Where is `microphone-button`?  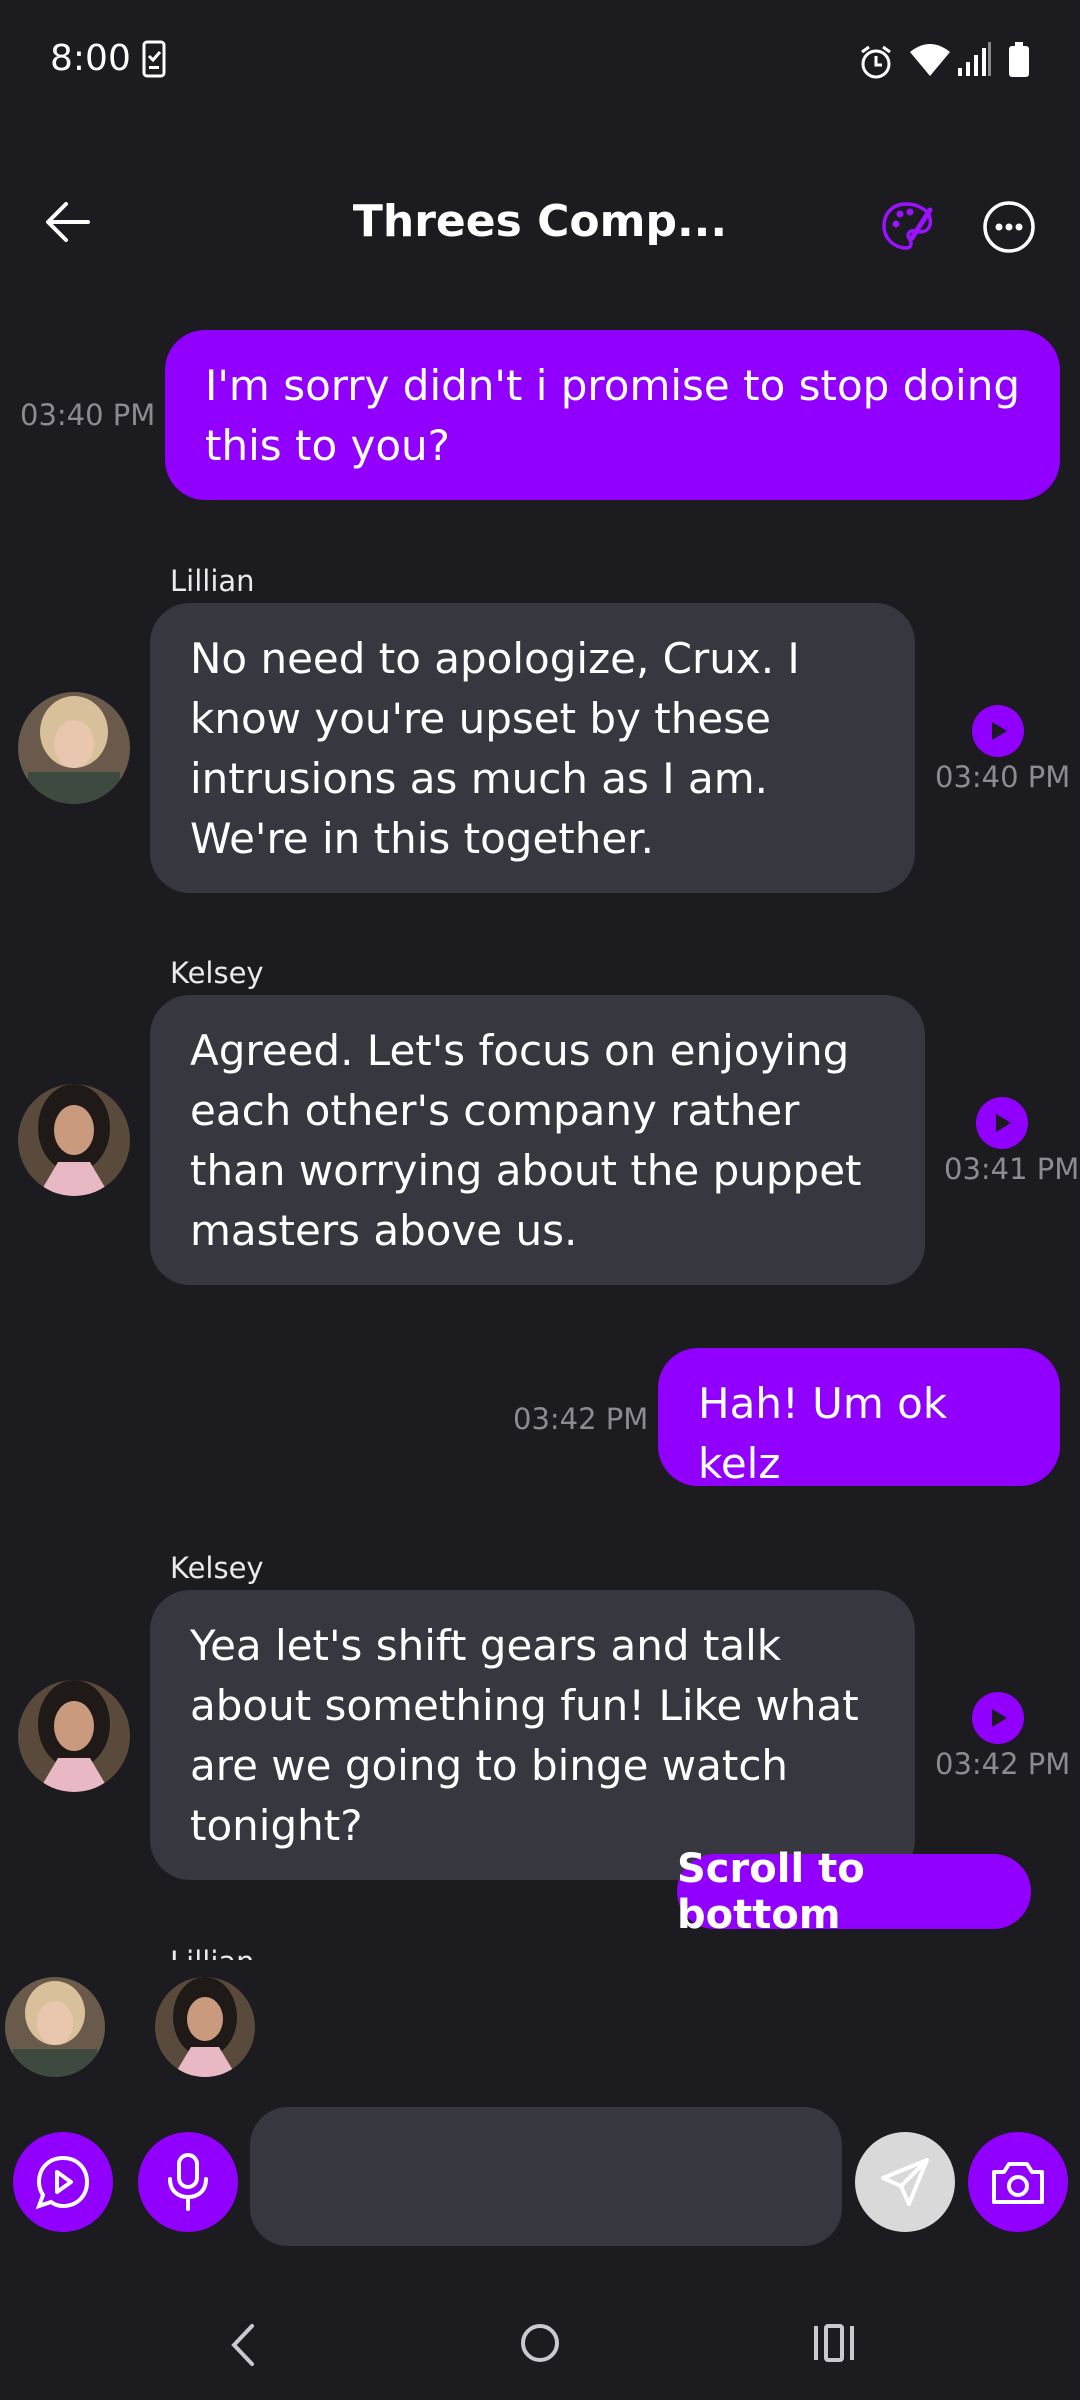
microphone-button is located at coordinates (188, 2182).